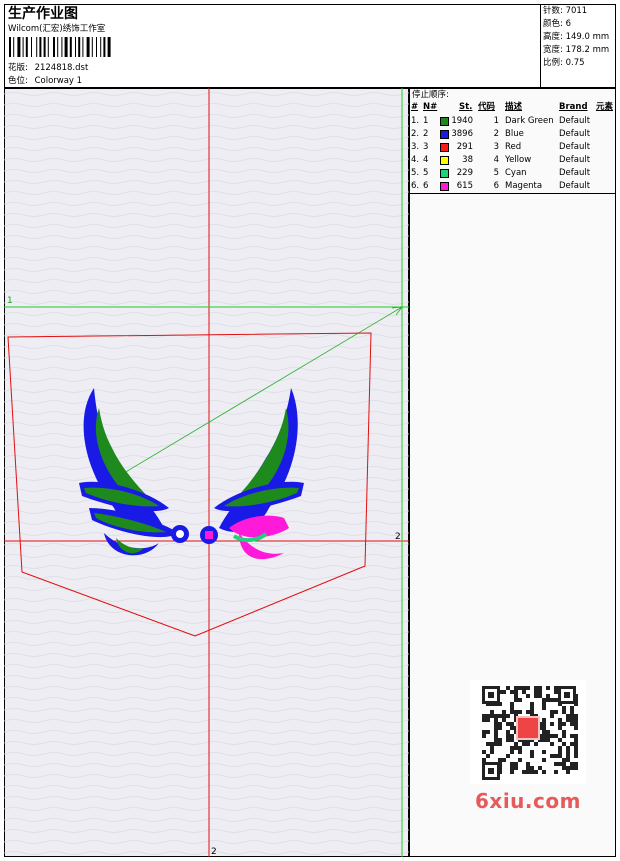 Image resolution: width=620 pixels, height=861 pixels. I want to click on colorway-value: Colorway 1, so click(58, 81).